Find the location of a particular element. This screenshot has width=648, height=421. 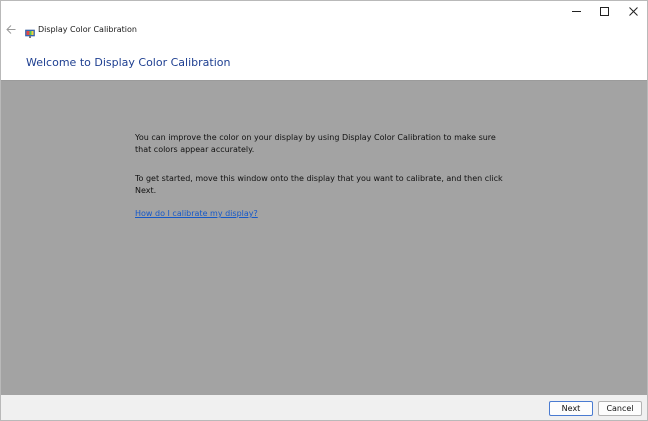

close-icon is located at coordinates (633, 11).